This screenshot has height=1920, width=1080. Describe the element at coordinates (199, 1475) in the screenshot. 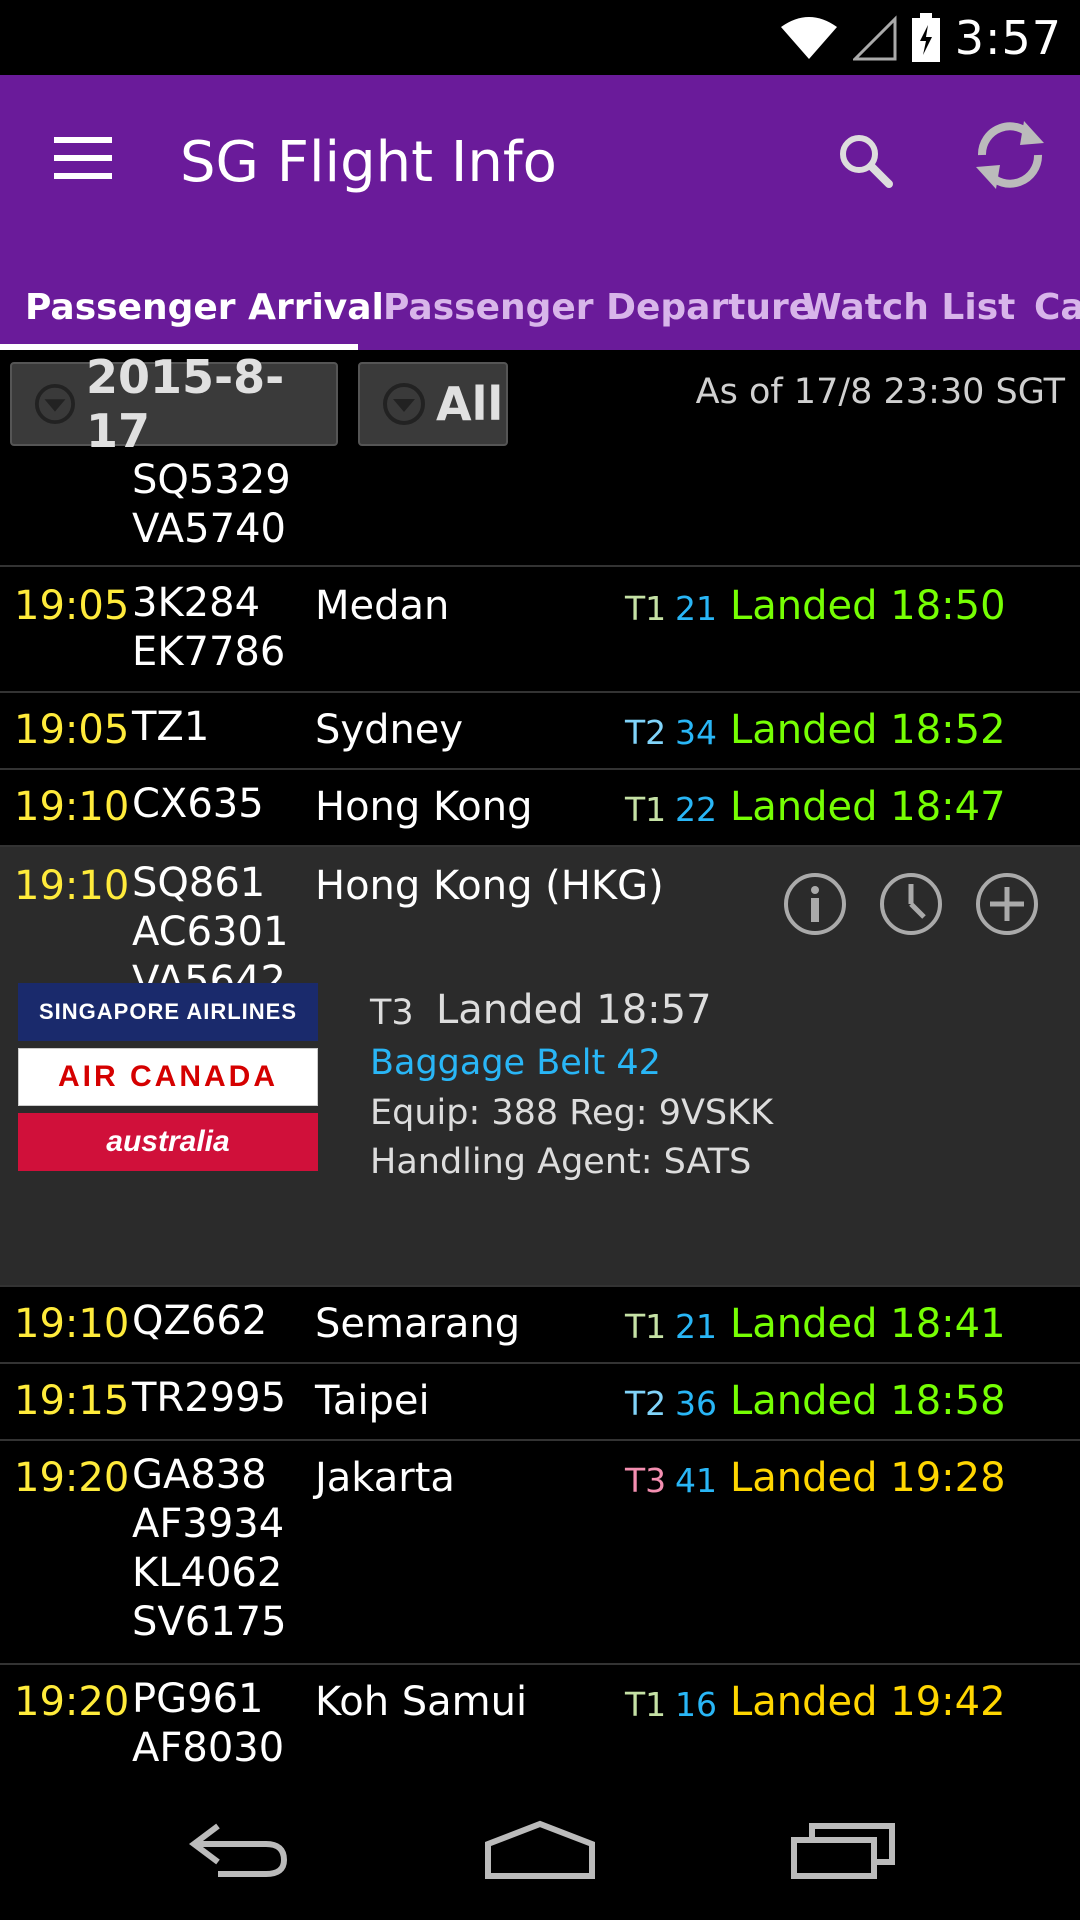

I see `flight-number: GA838` at that location.